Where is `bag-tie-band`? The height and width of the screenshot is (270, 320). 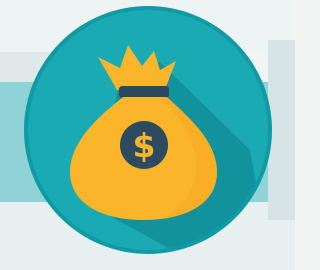
bag-tie-band is located at coordinates (144, 92).